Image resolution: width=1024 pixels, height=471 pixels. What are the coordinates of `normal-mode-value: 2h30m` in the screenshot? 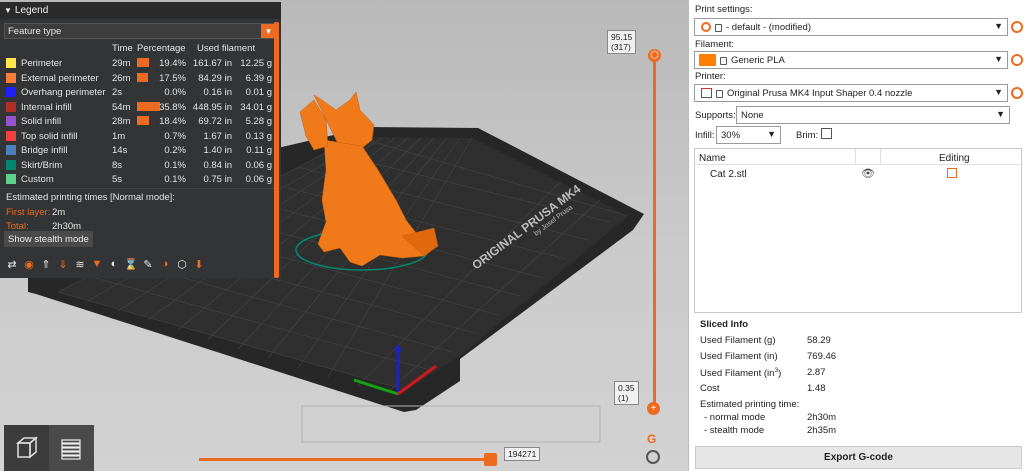 It's located at (822, 417).